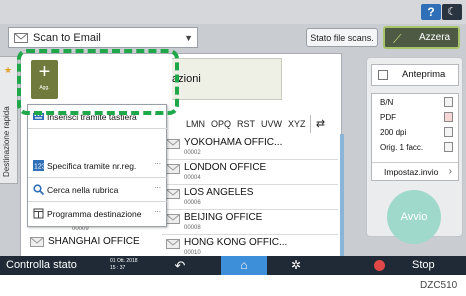 This screenshot has height=296, width=466. I want to click on list-item: LONDON OFFICE 00004, so click(250, 172).